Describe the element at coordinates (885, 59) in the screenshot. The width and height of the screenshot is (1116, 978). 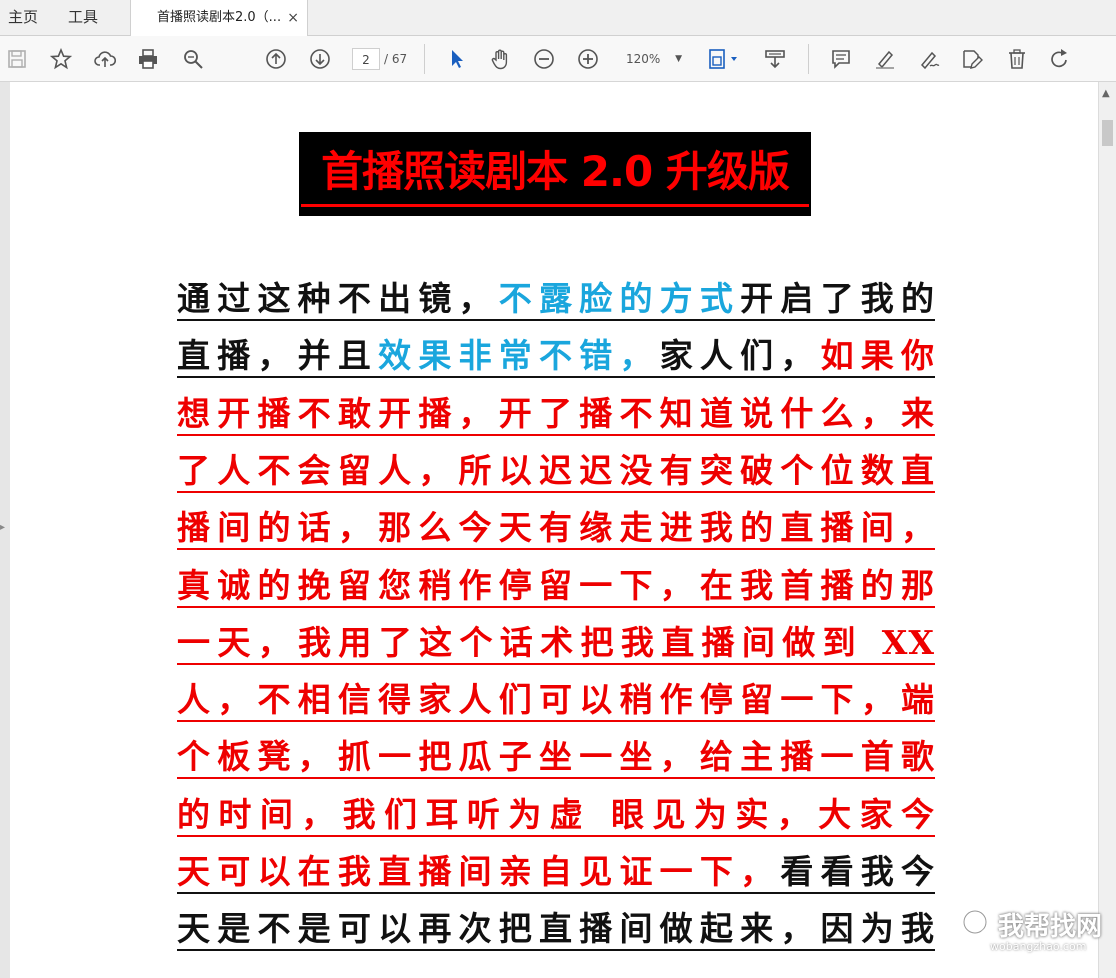
I see `highlight-icon` at that location.